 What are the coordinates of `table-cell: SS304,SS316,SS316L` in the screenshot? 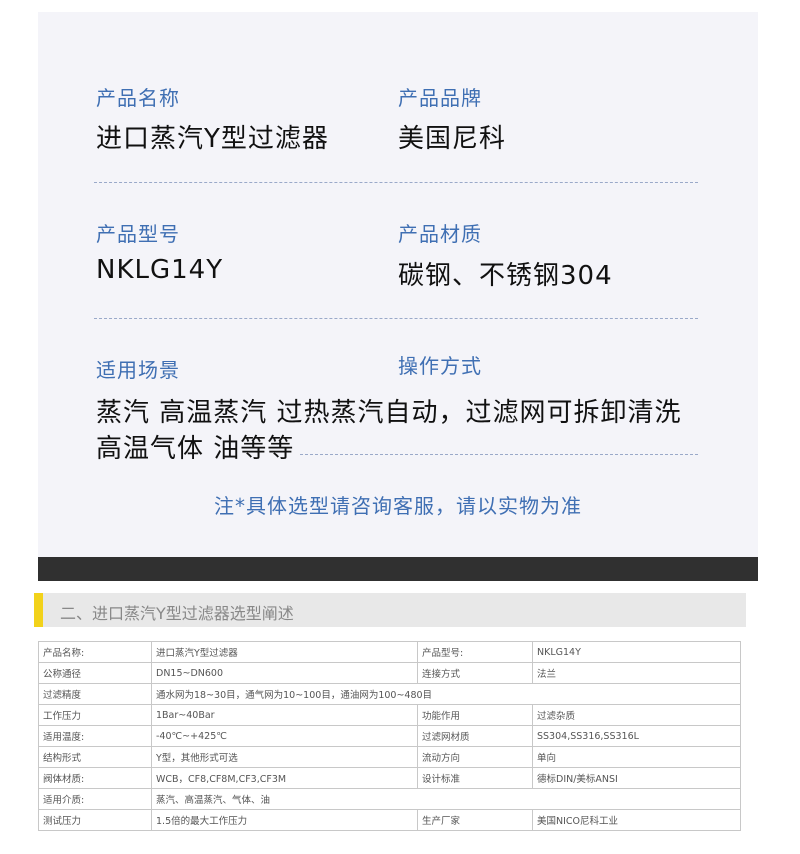 It's located at (636, 736).